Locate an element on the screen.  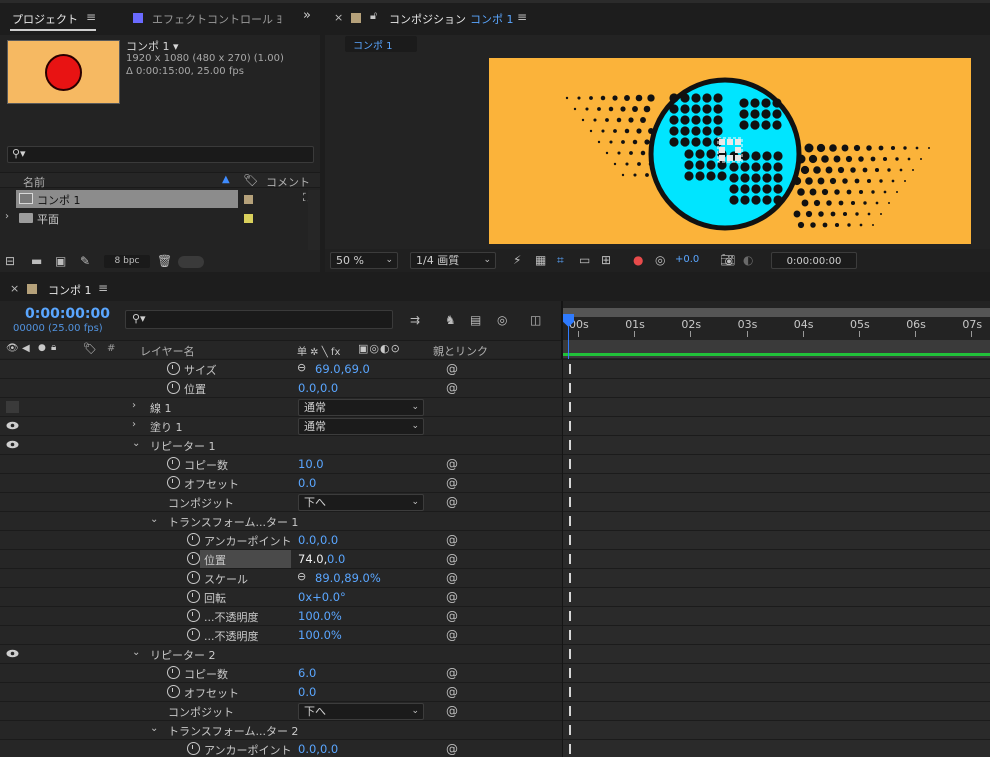
comp-subtab: コンポ 1 is located at coordinates (381, 44).